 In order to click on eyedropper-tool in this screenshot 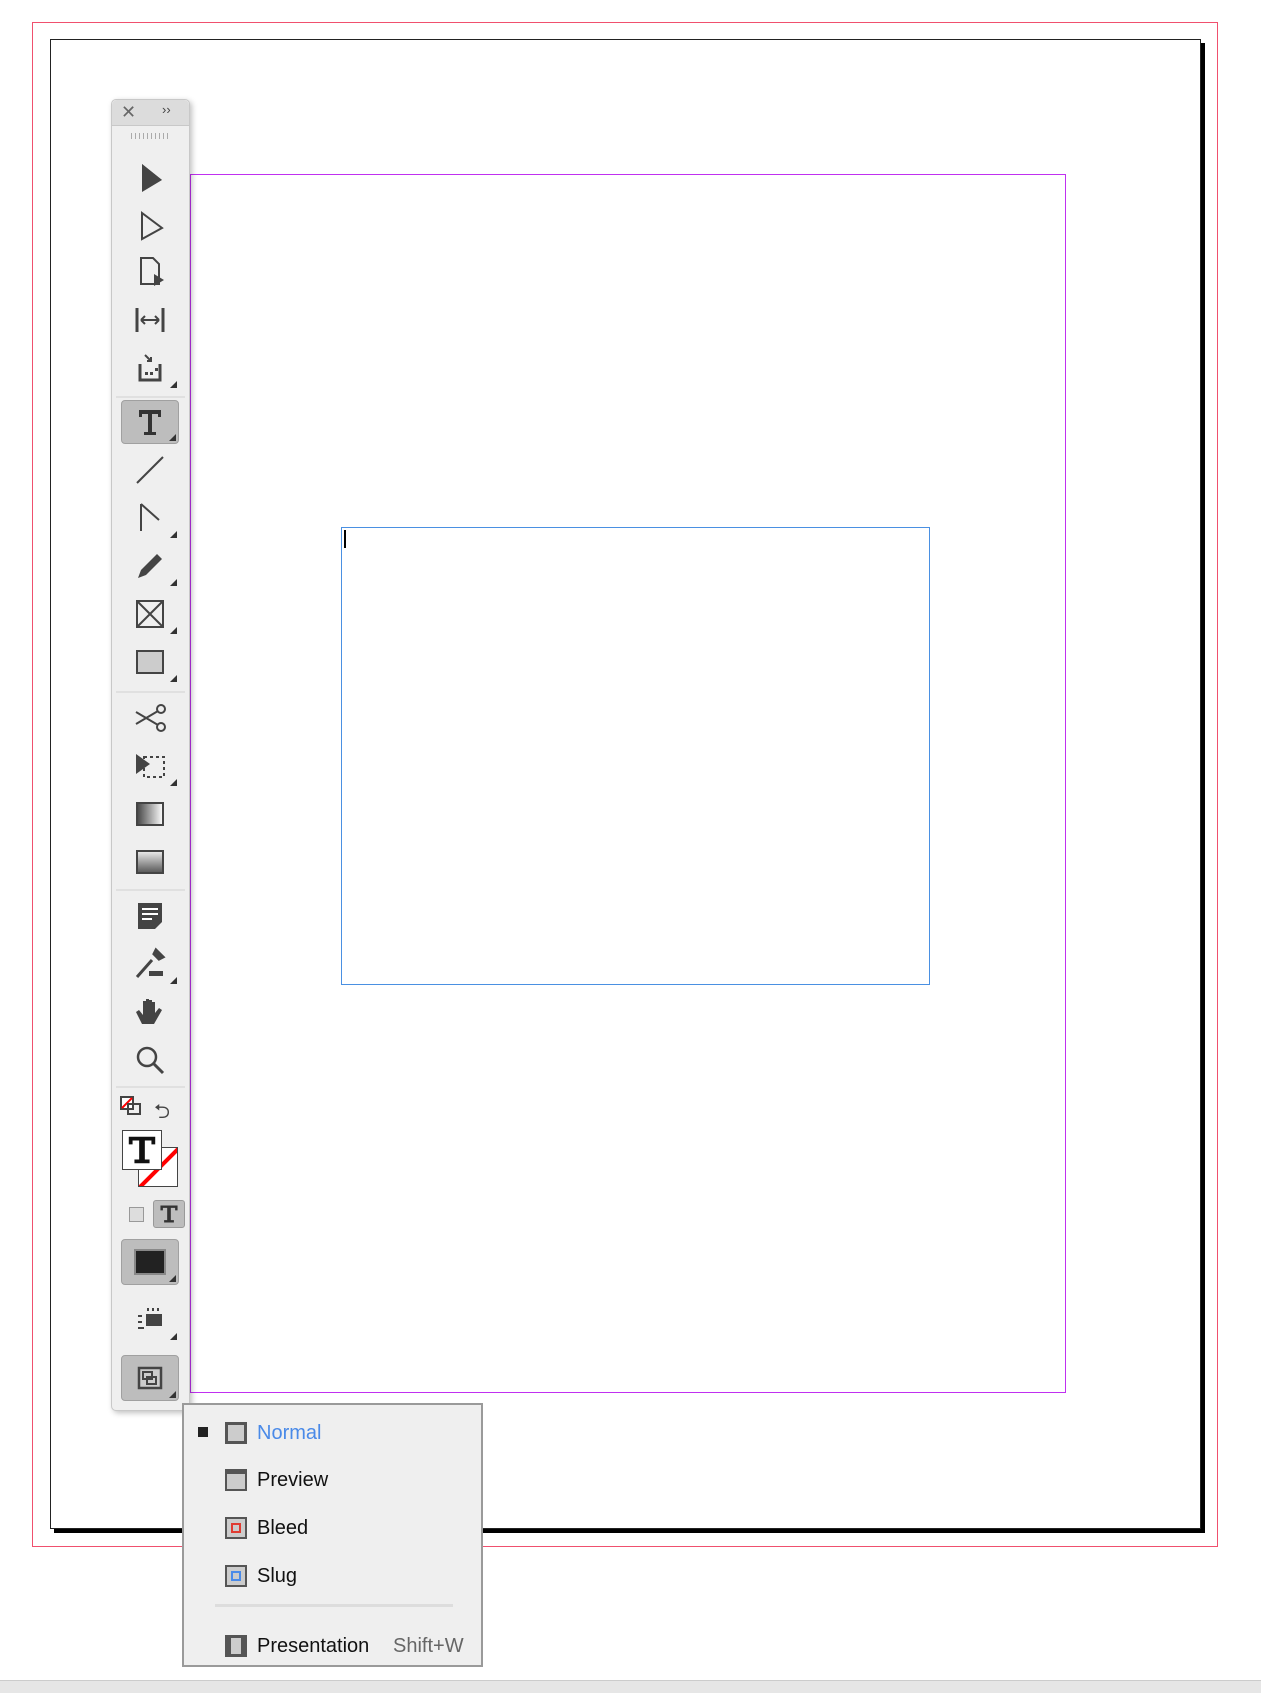, I will do `click(150, 964)`.